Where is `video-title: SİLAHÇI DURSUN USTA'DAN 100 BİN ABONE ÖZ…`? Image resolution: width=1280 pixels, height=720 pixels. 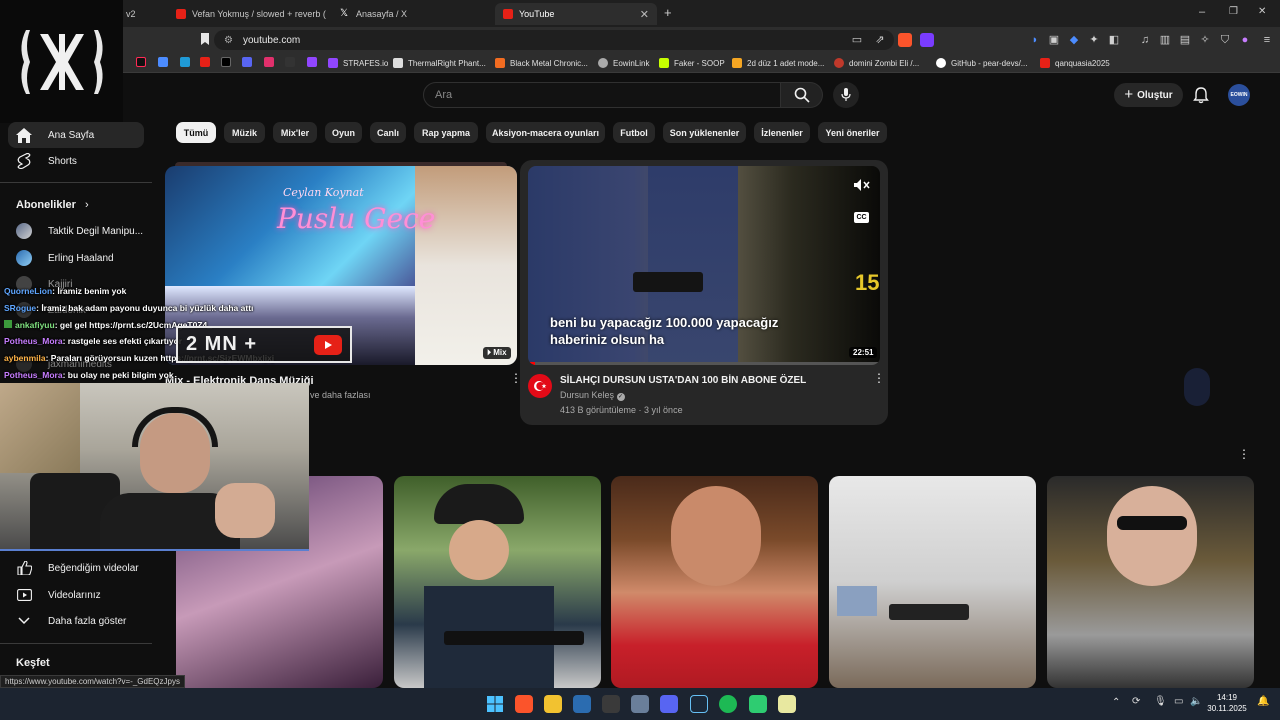
video-title: SİLAHÇI DURSUN USTA'DAN 100 BİN ABONE ÖZ… is located at coordinates (683, 380).